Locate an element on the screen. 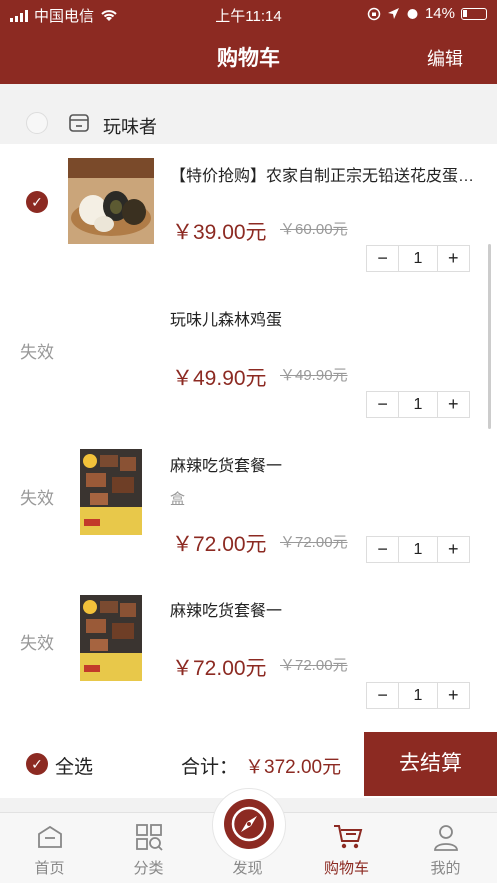  alarm-icon is located at coordinates (412, 14).